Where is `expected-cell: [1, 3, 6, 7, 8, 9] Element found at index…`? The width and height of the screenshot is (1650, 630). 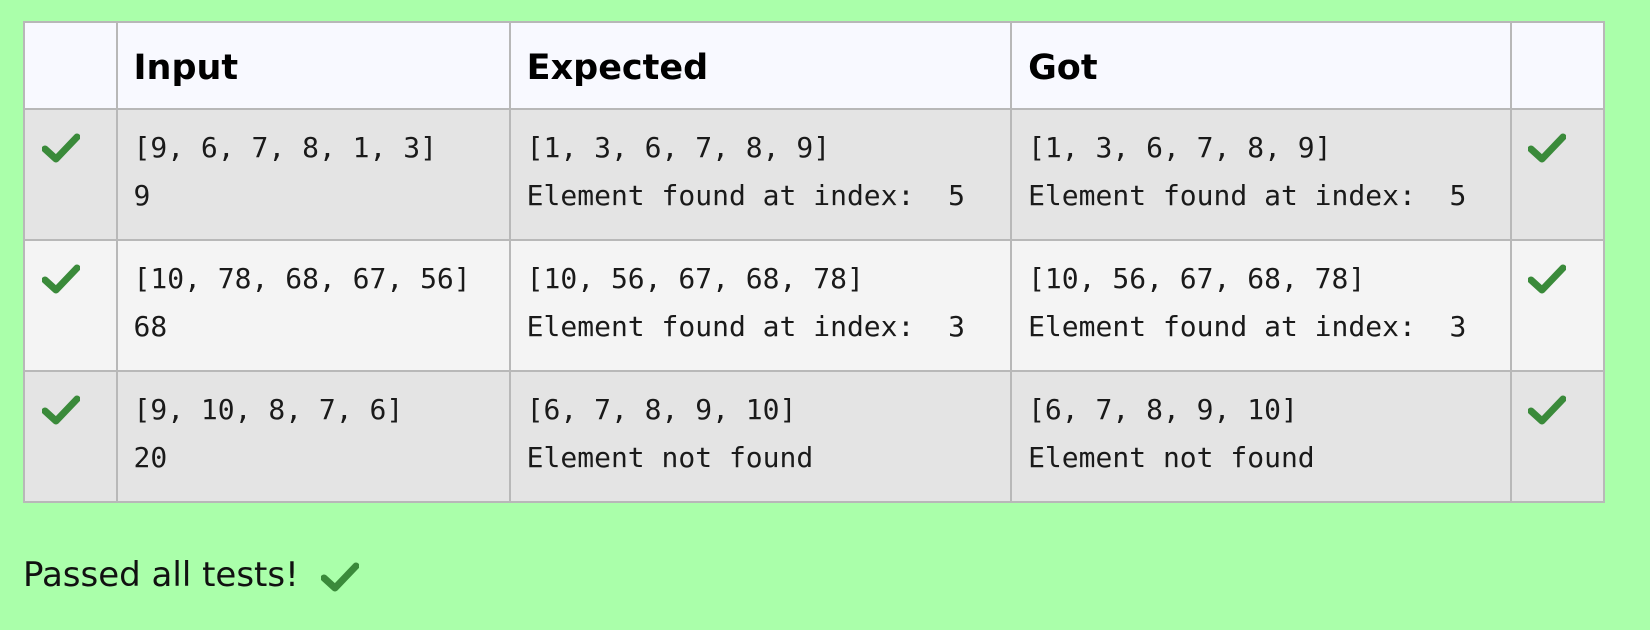 expected-cell: [1, 3, 6, 7, 8, 9] Element found at index… is located at coordinates (760, 174).